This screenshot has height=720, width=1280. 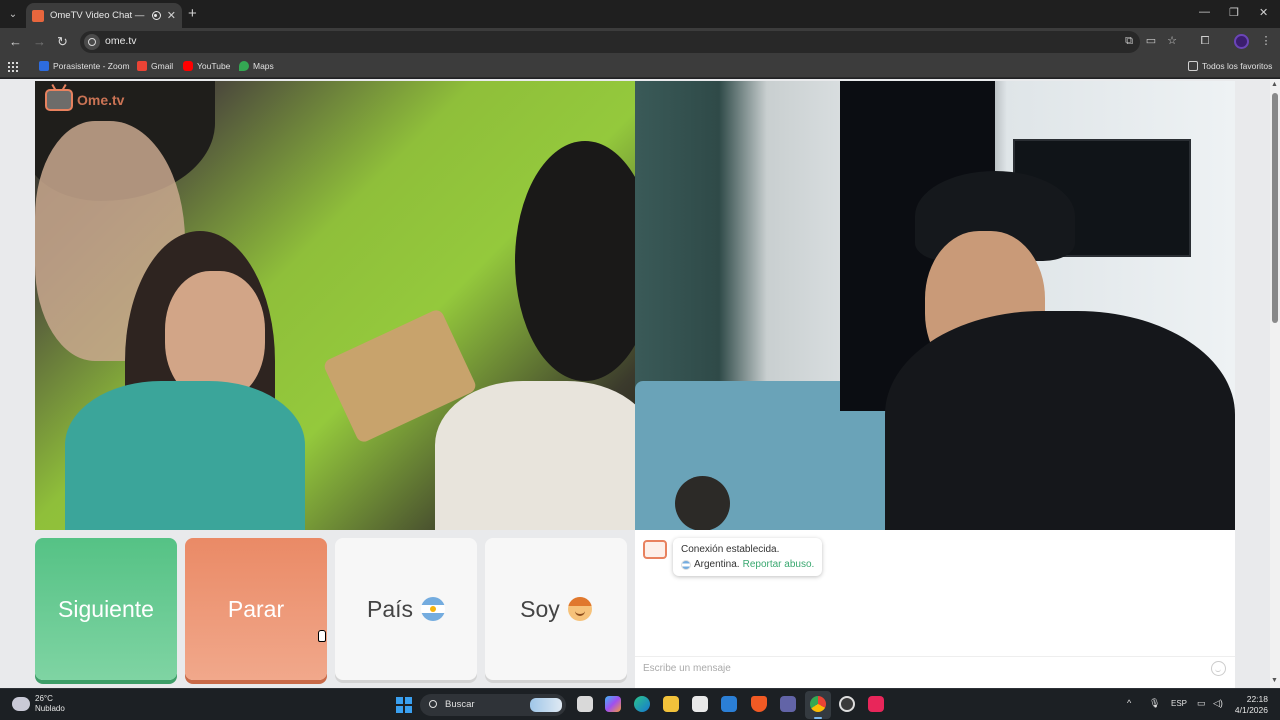 I want to click on restore-icon: ❐, so click(x=1234, y=12).